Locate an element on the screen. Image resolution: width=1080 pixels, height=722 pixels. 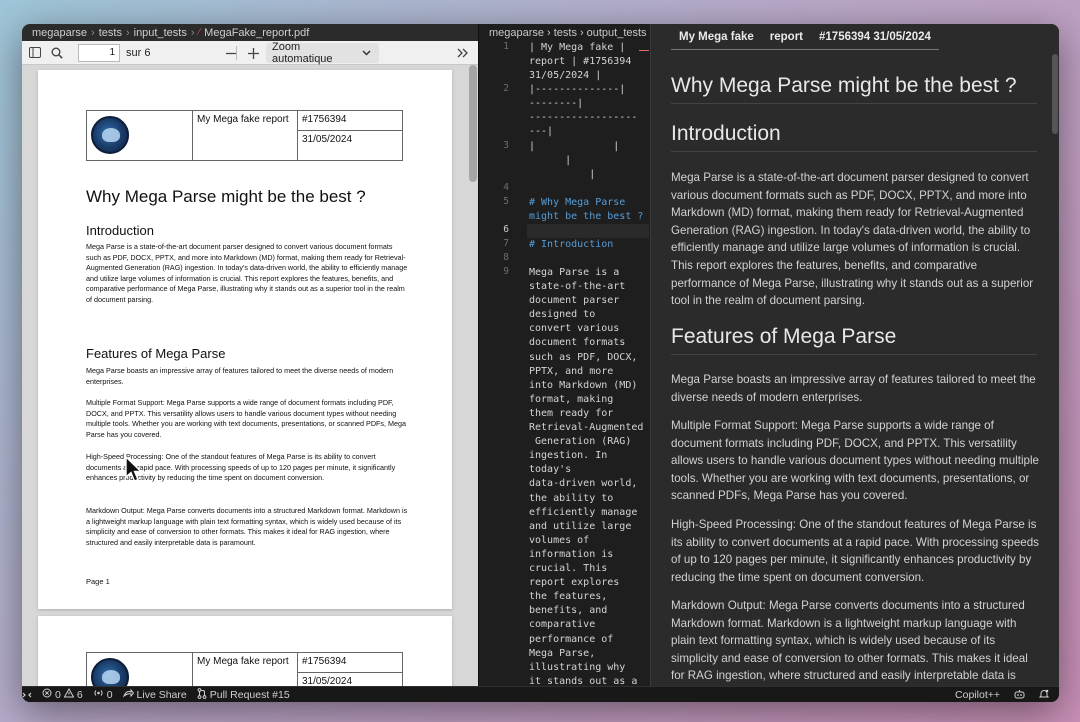
code-line: benefits, and is located at coordinates (568, 610).